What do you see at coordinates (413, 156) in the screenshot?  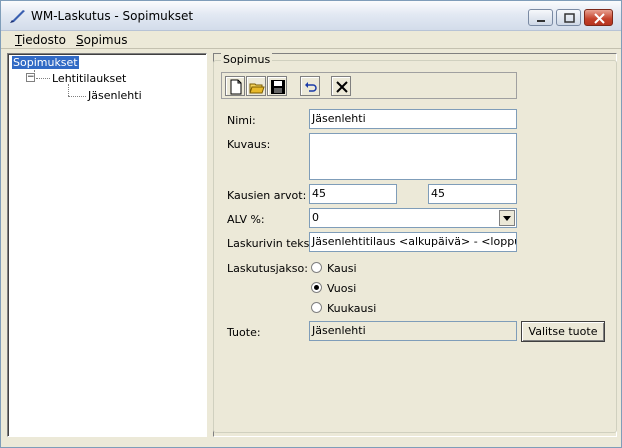 I see `description-field` at bounding box center [413, 156].